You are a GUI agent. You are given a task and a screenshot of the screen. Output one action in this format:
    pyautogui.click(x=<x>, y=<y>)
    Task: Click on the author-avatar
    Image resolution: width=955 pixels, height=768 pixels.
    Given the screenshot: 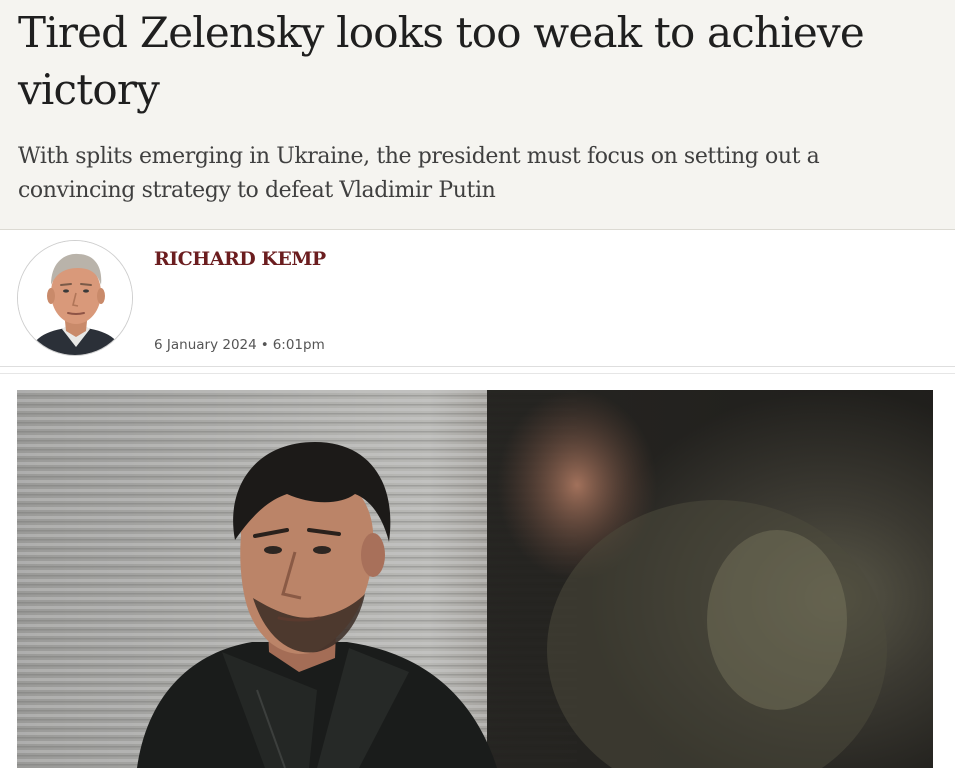 What is the action you would take?
    pyautogui.click(x=75, y=298)
    